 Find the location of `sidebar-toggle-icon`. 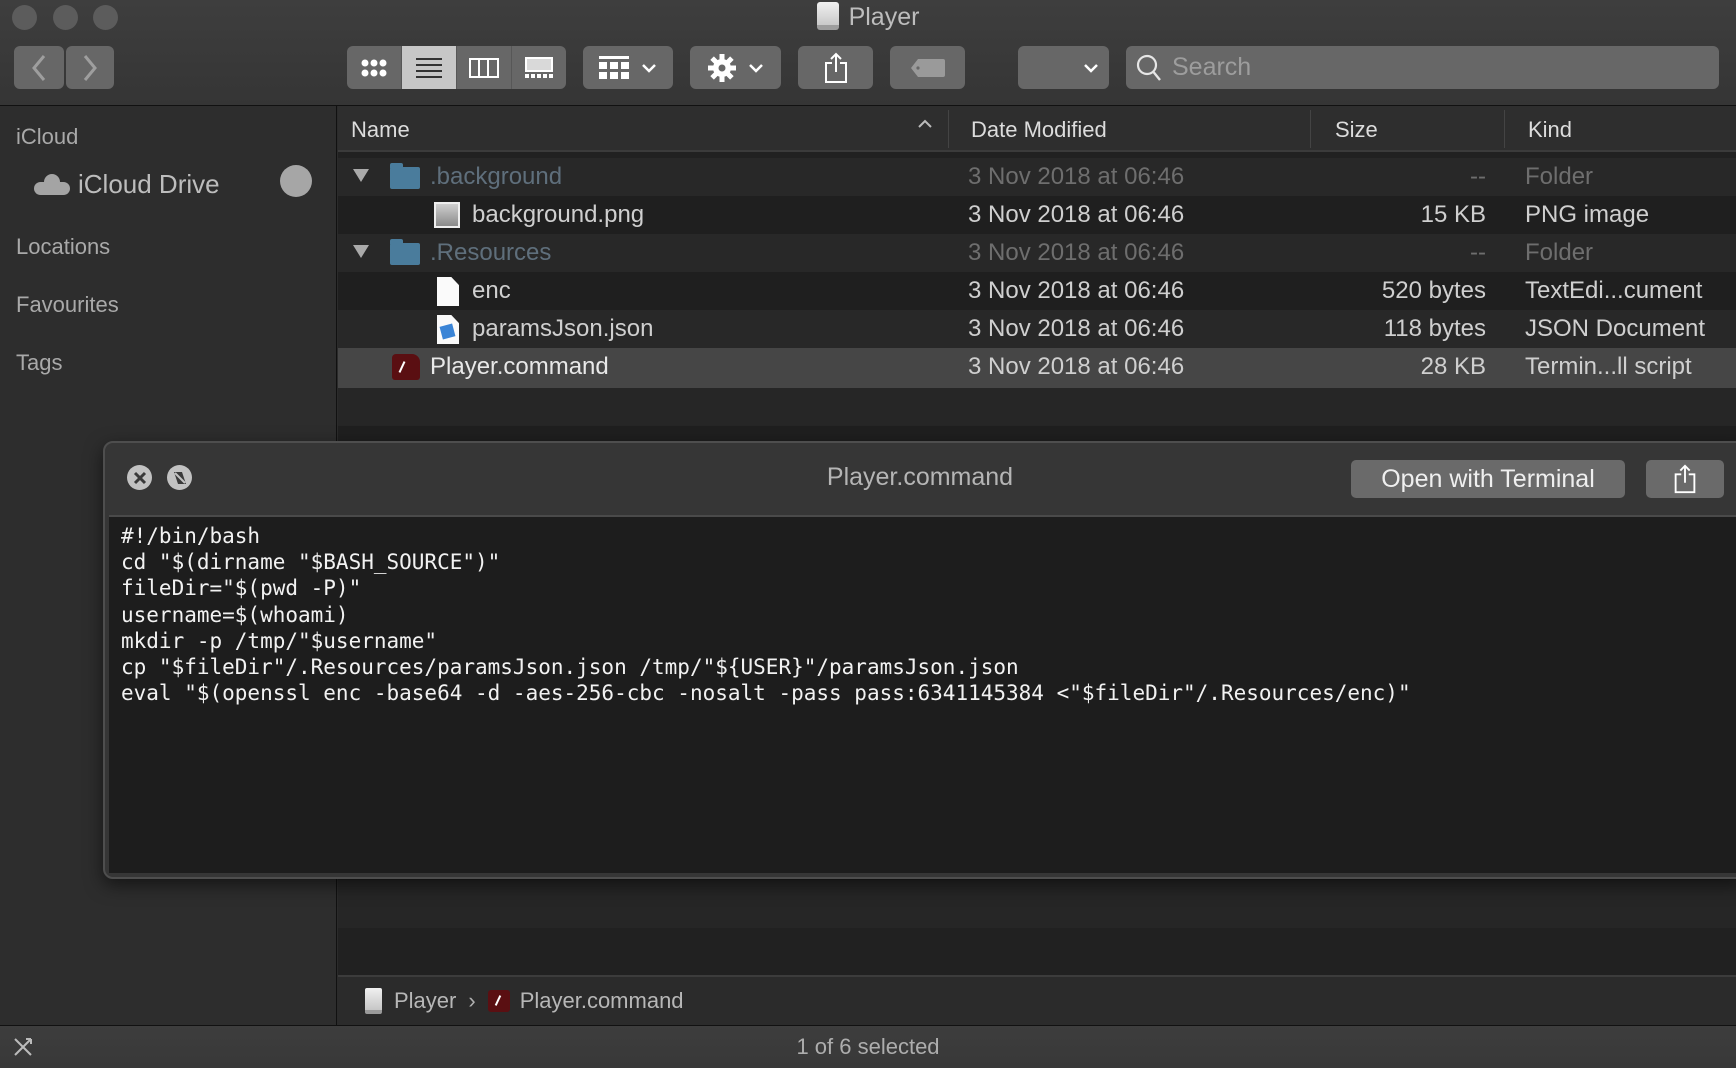

sidebar-toggle-icon is located at coordinates (23, 1047).